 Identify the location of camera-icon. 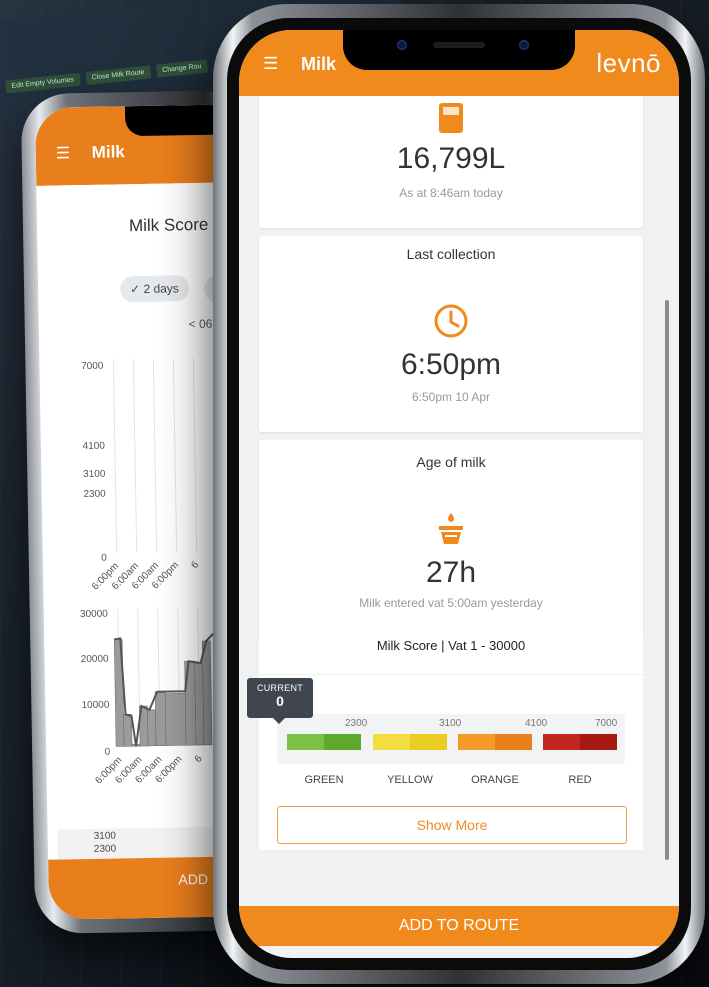
(524, 45).